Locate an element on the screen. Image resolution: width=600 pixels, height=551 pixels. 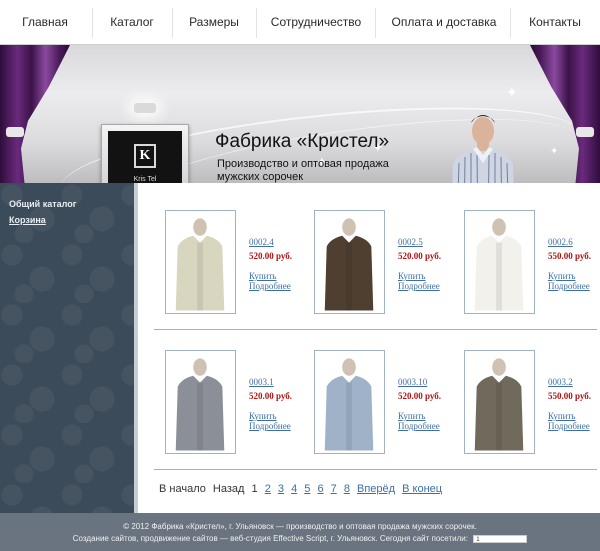
logo-emblem: K Kris Tel is located at coordinates (145, 157).